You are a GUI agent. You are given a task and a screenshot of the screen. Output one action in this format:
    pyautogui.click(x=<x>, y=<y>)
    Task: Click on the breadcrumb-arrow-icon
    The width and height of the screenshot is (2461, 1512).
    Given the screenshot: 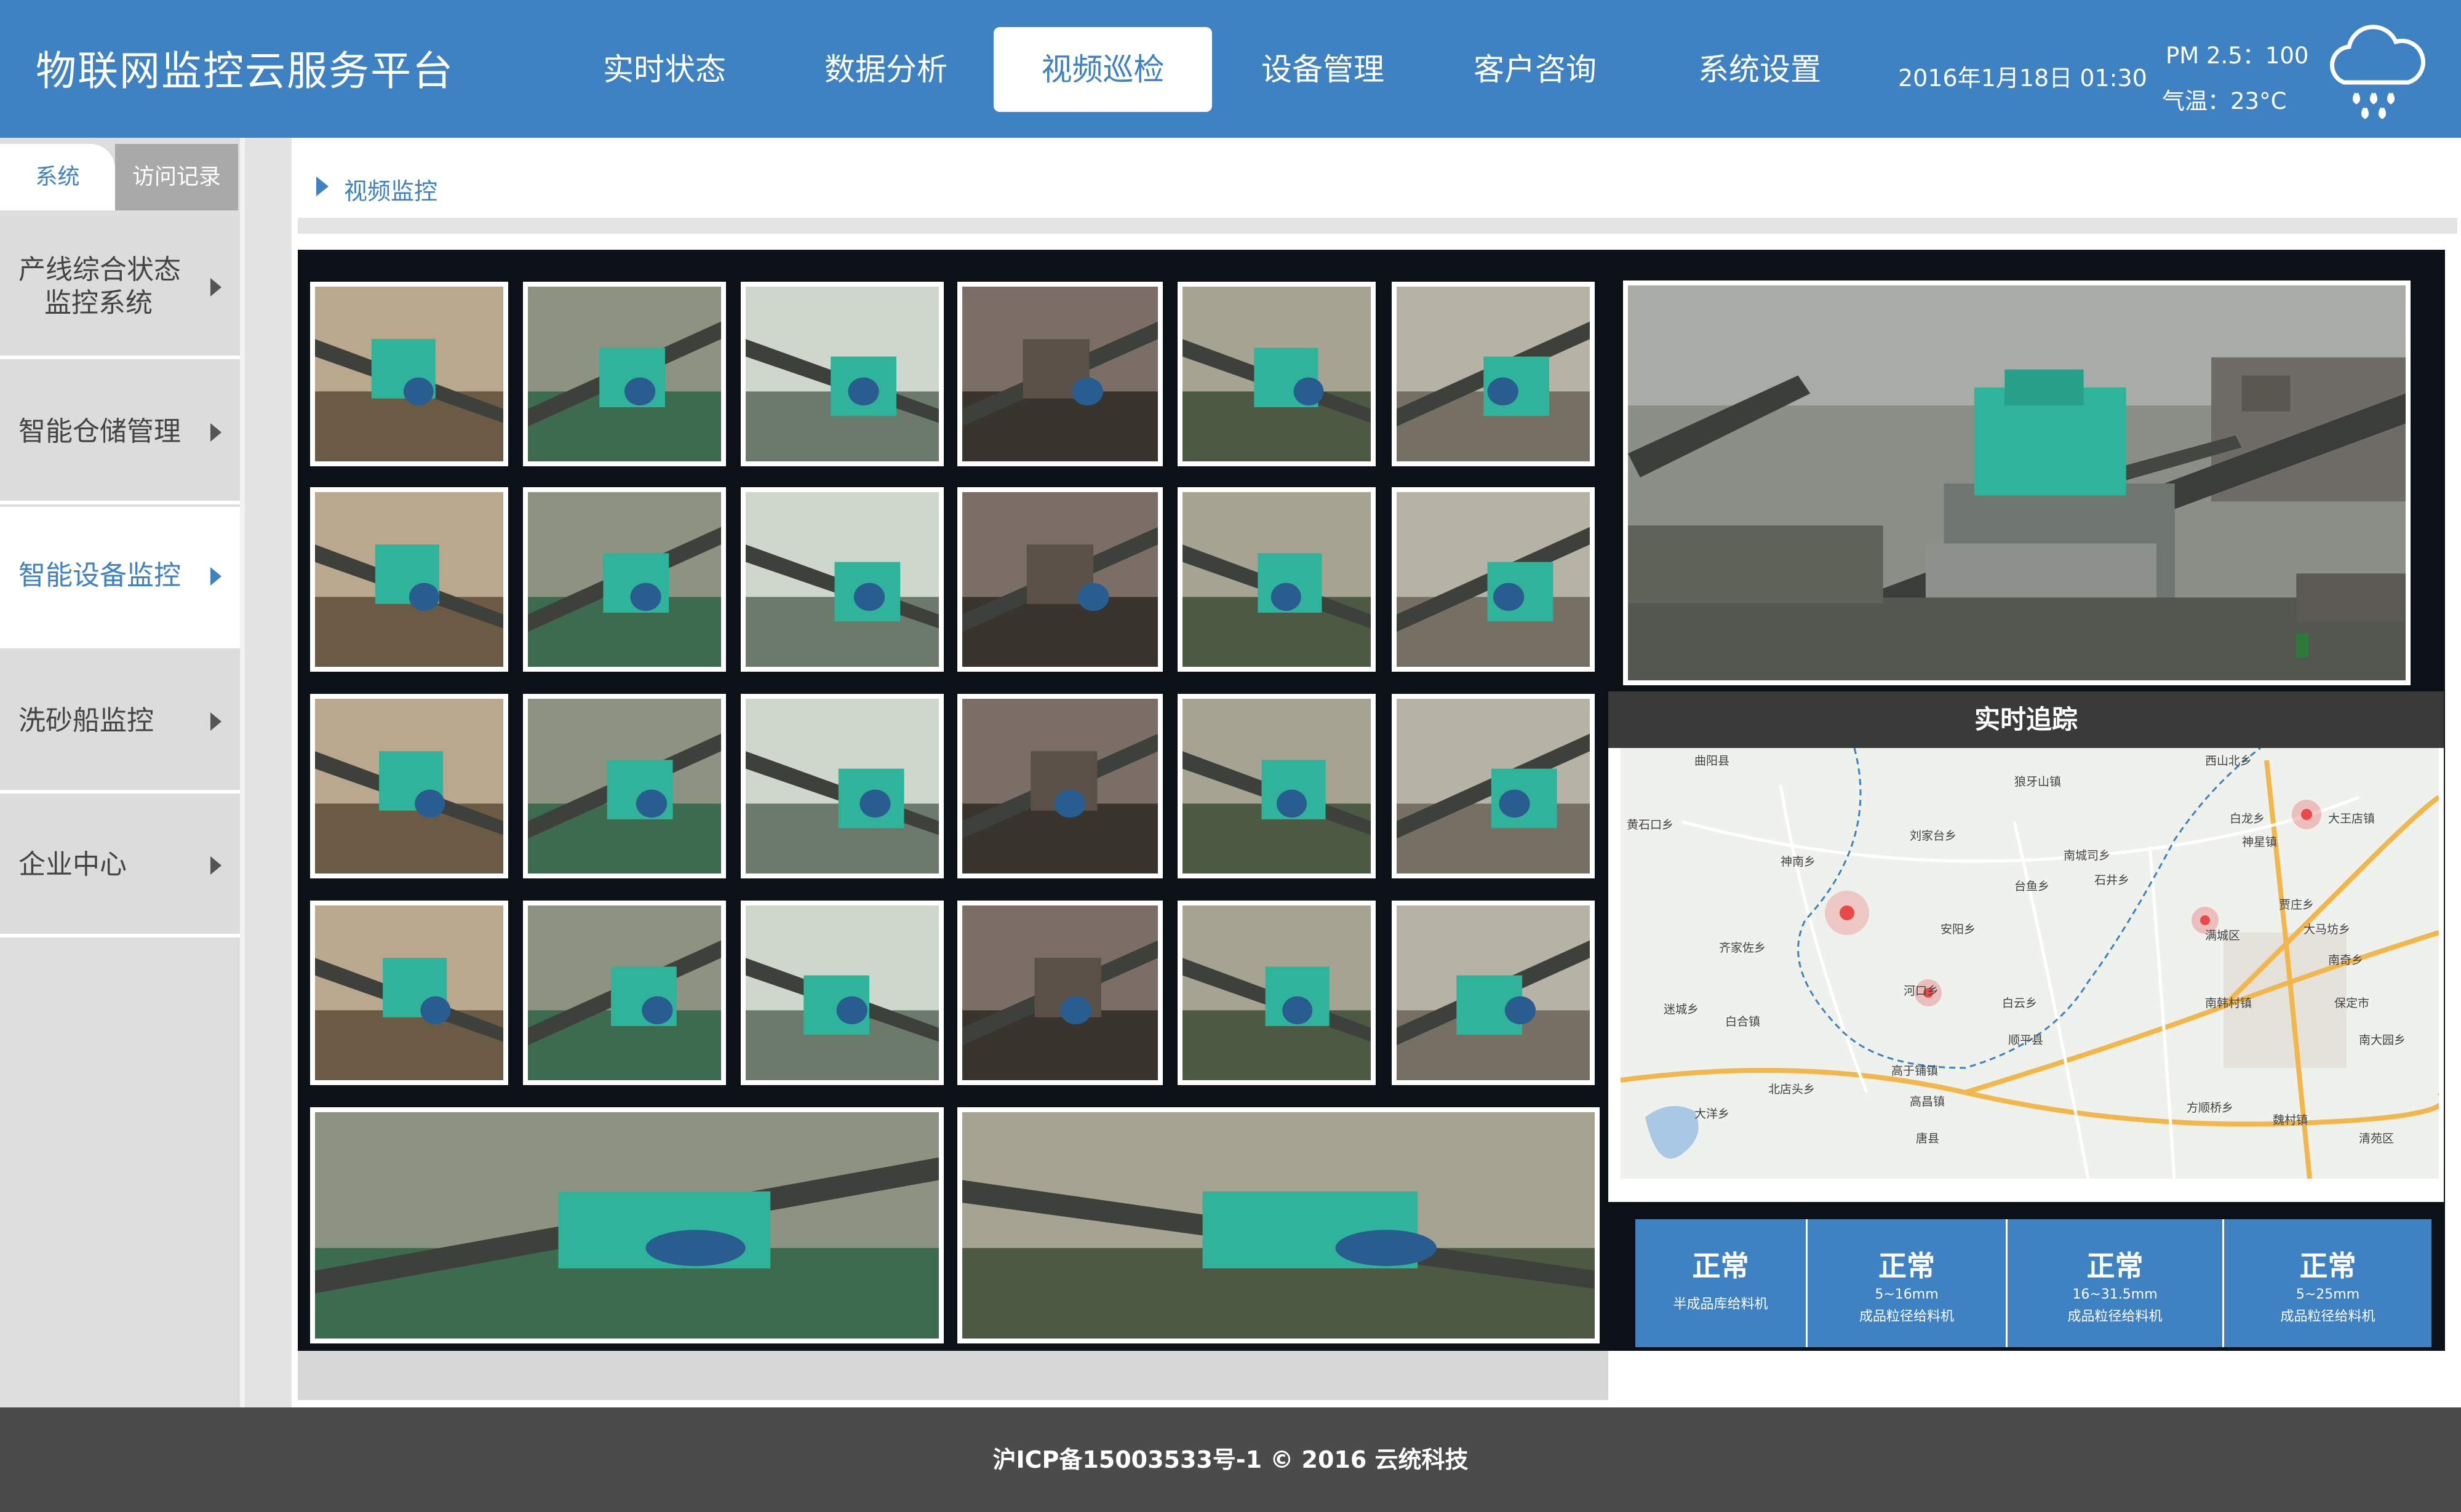 What is the action you would take?
    pyautogui.click(x=322, y=186)
    